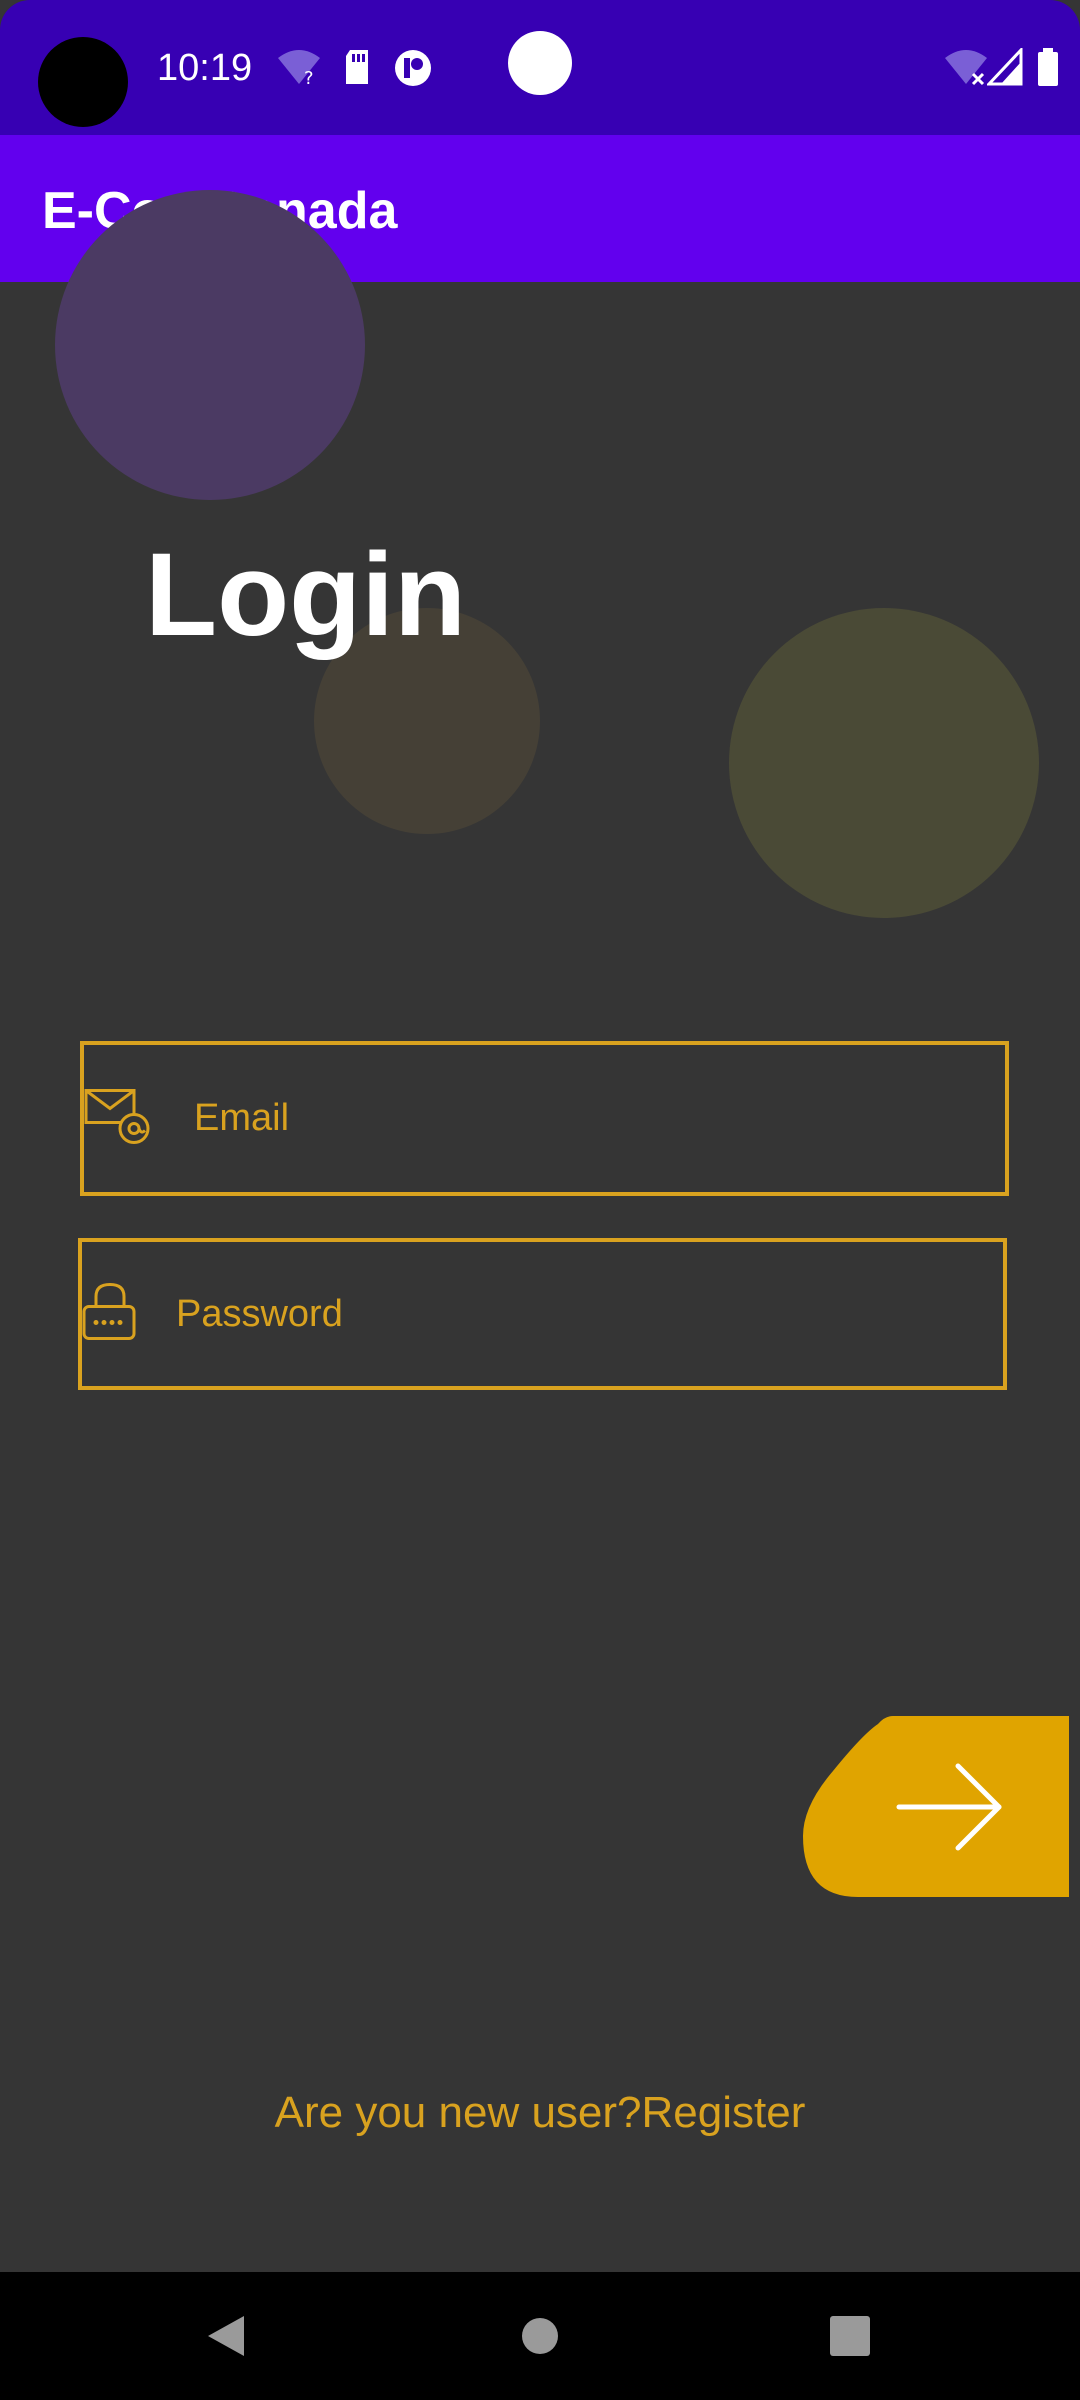  Describe the element at coordinates (583, 1314) in the screenshot. I see `password-input` at that location.